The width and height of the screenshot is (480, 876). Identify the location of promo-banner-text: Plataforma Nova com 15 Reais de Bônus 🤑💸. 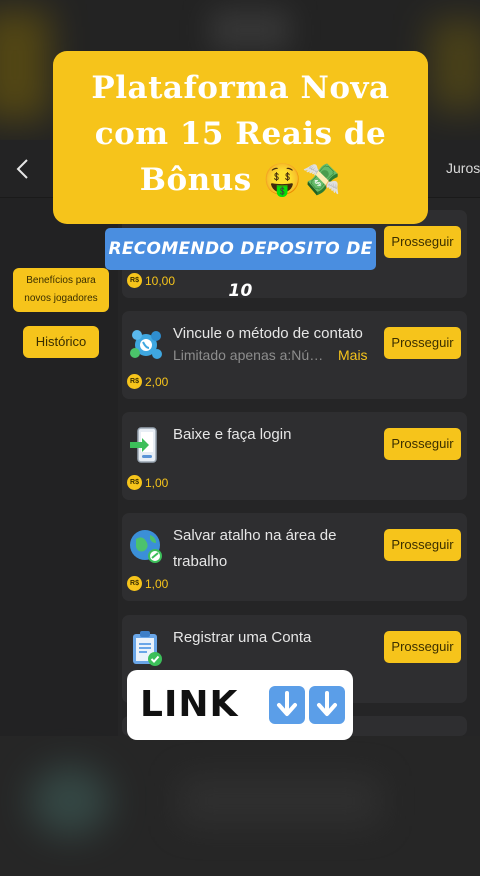
(240, 134).